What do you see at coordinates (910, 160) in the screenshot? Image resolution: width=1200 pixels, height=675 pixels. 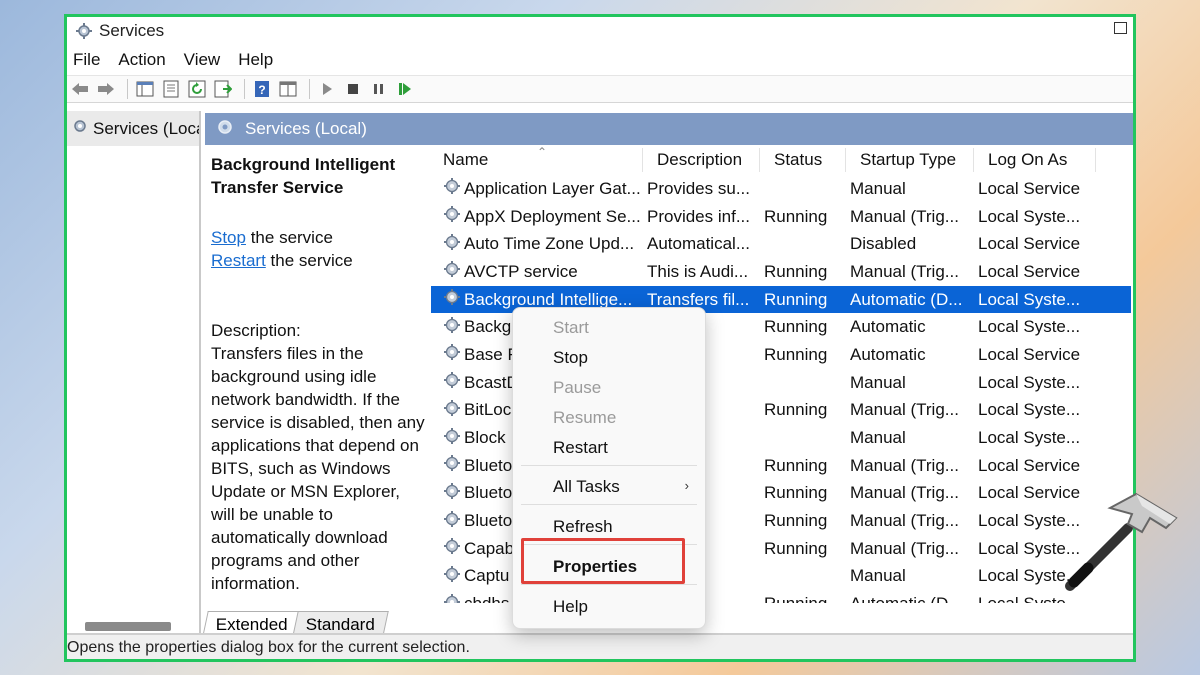 I see `column-header-startup-type: Startup Type` at bounding box center [910, 160].